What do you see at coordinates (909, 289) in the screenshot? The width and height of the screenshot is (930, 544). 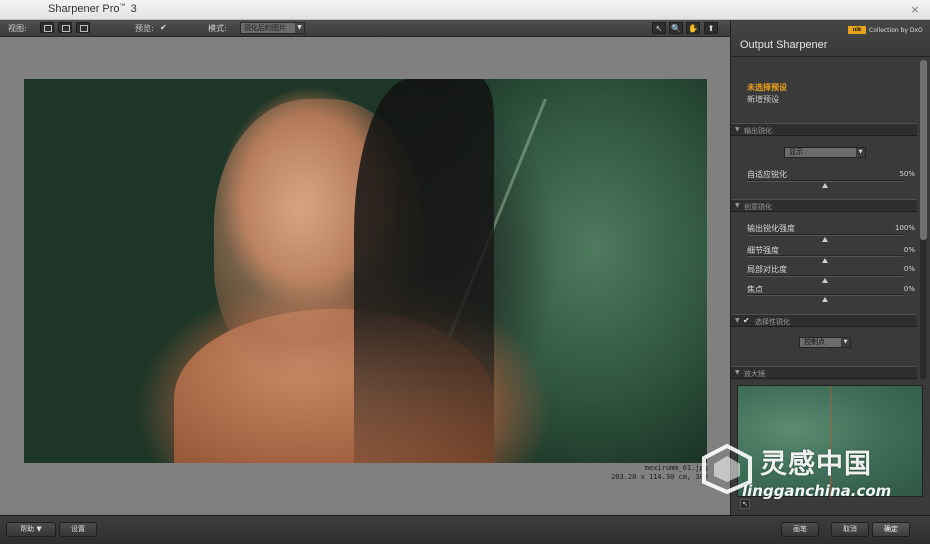 I see `focus-value: 0%` at bounding box center [909, 289].